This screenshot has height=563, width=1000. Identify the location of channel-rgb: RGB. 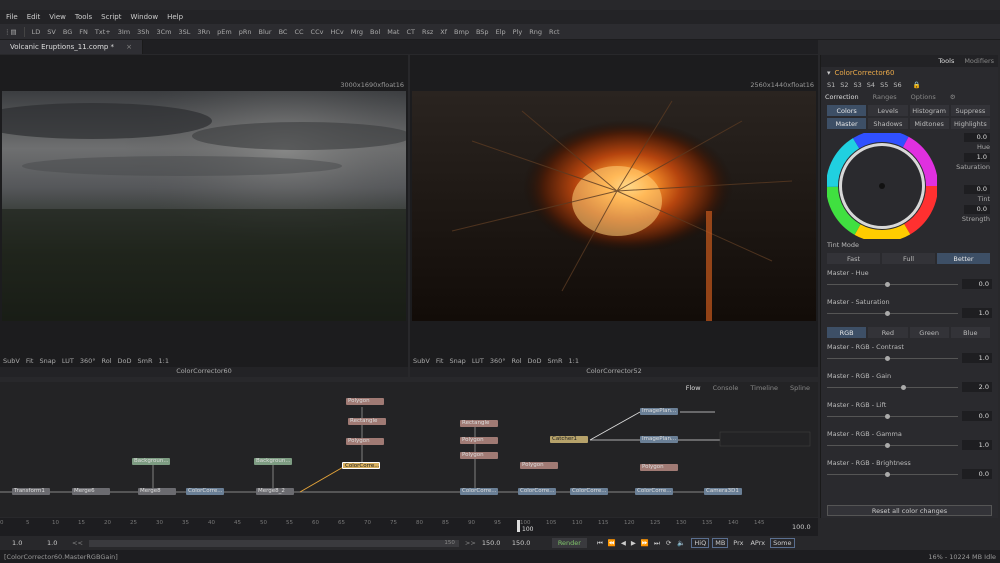
(847, 332).